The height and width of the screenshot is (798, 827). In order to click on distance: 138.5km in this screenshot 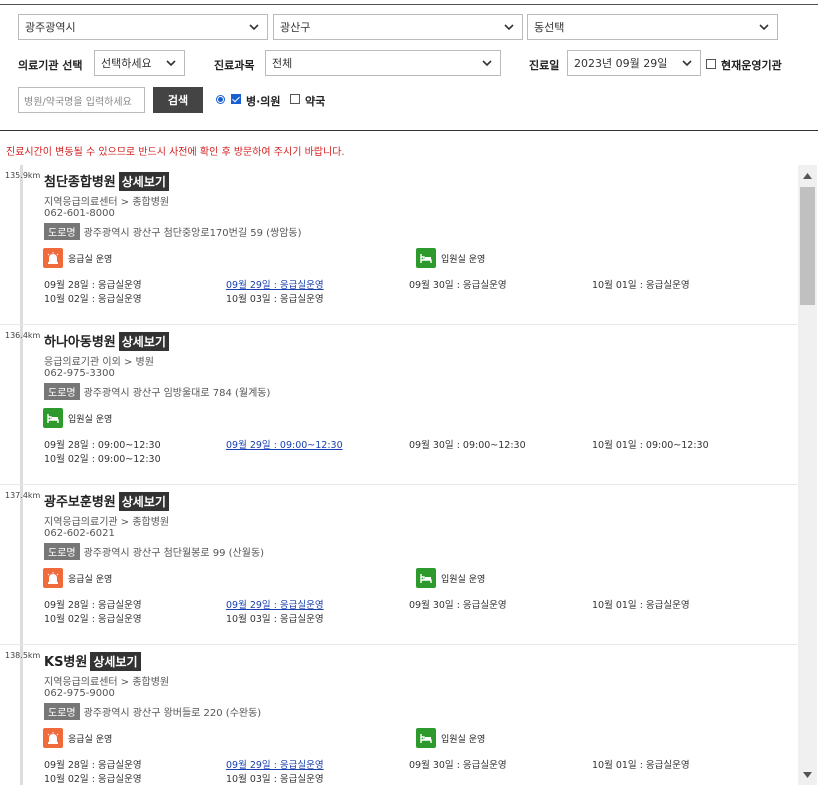, I will do `click(23, 655)`.